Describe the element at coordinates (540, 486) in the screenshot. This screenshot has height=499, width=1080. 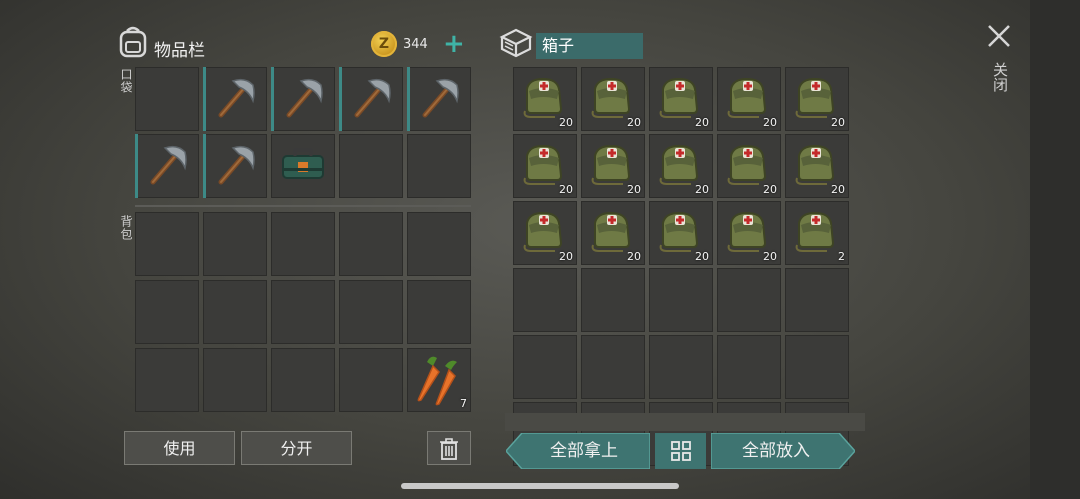
I see `home-indicator` at that location.